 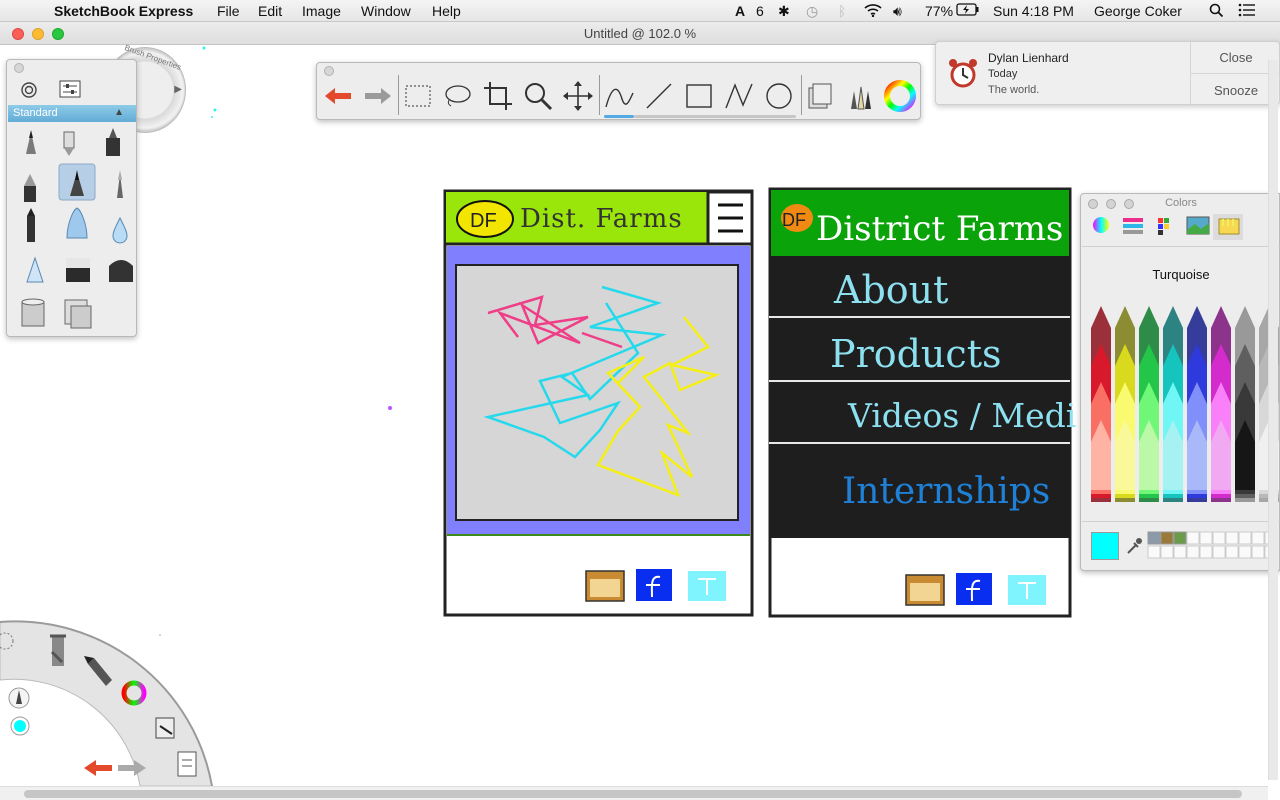 What do you see at coordinates (121, 271) in the screenshot?
I see `hard-eraser-icon` at bounding box center [121, 271].